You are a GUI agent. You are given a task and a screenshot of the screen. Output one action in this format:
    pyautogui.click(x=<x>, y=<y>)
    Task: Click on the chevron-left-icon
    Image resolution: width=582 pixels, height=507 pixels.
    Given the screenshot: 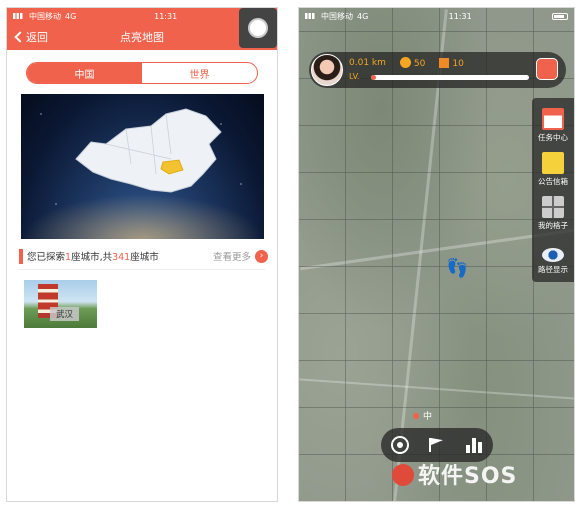 What is the action you would take?
    pyautogui.click(x=20, y=37)
    